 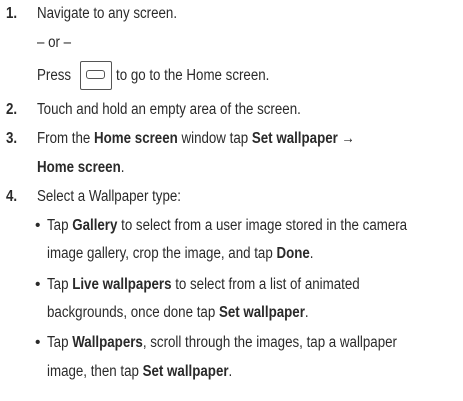 I want to click on step-number: 1., so click(x=12, y=13).